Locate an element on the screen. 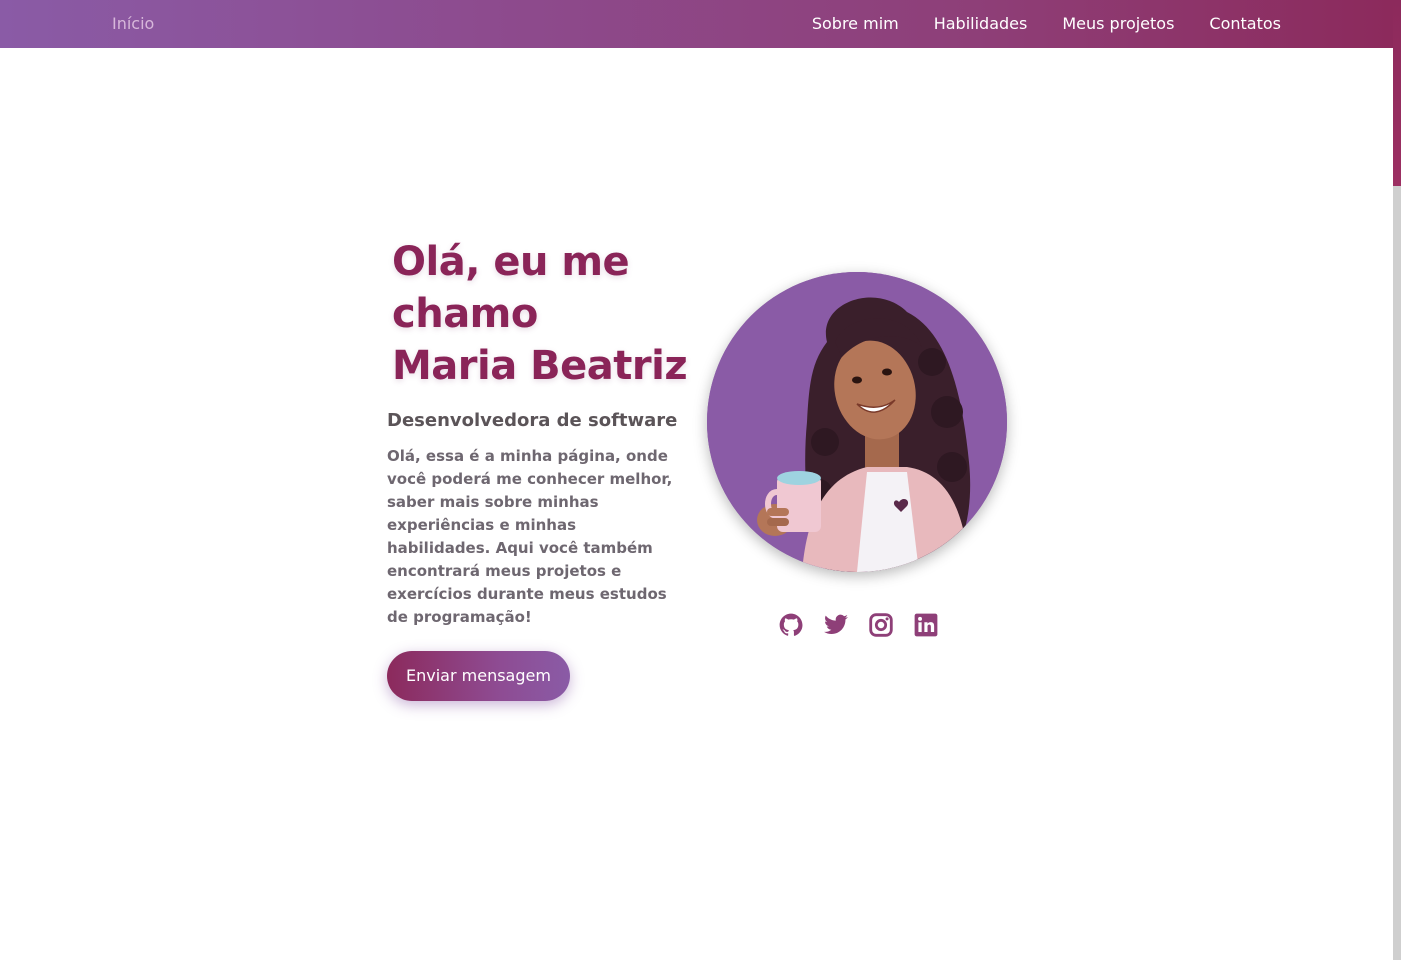  nav-link-sobre-mim: Sobre mim is located at coordinates (855, 23).